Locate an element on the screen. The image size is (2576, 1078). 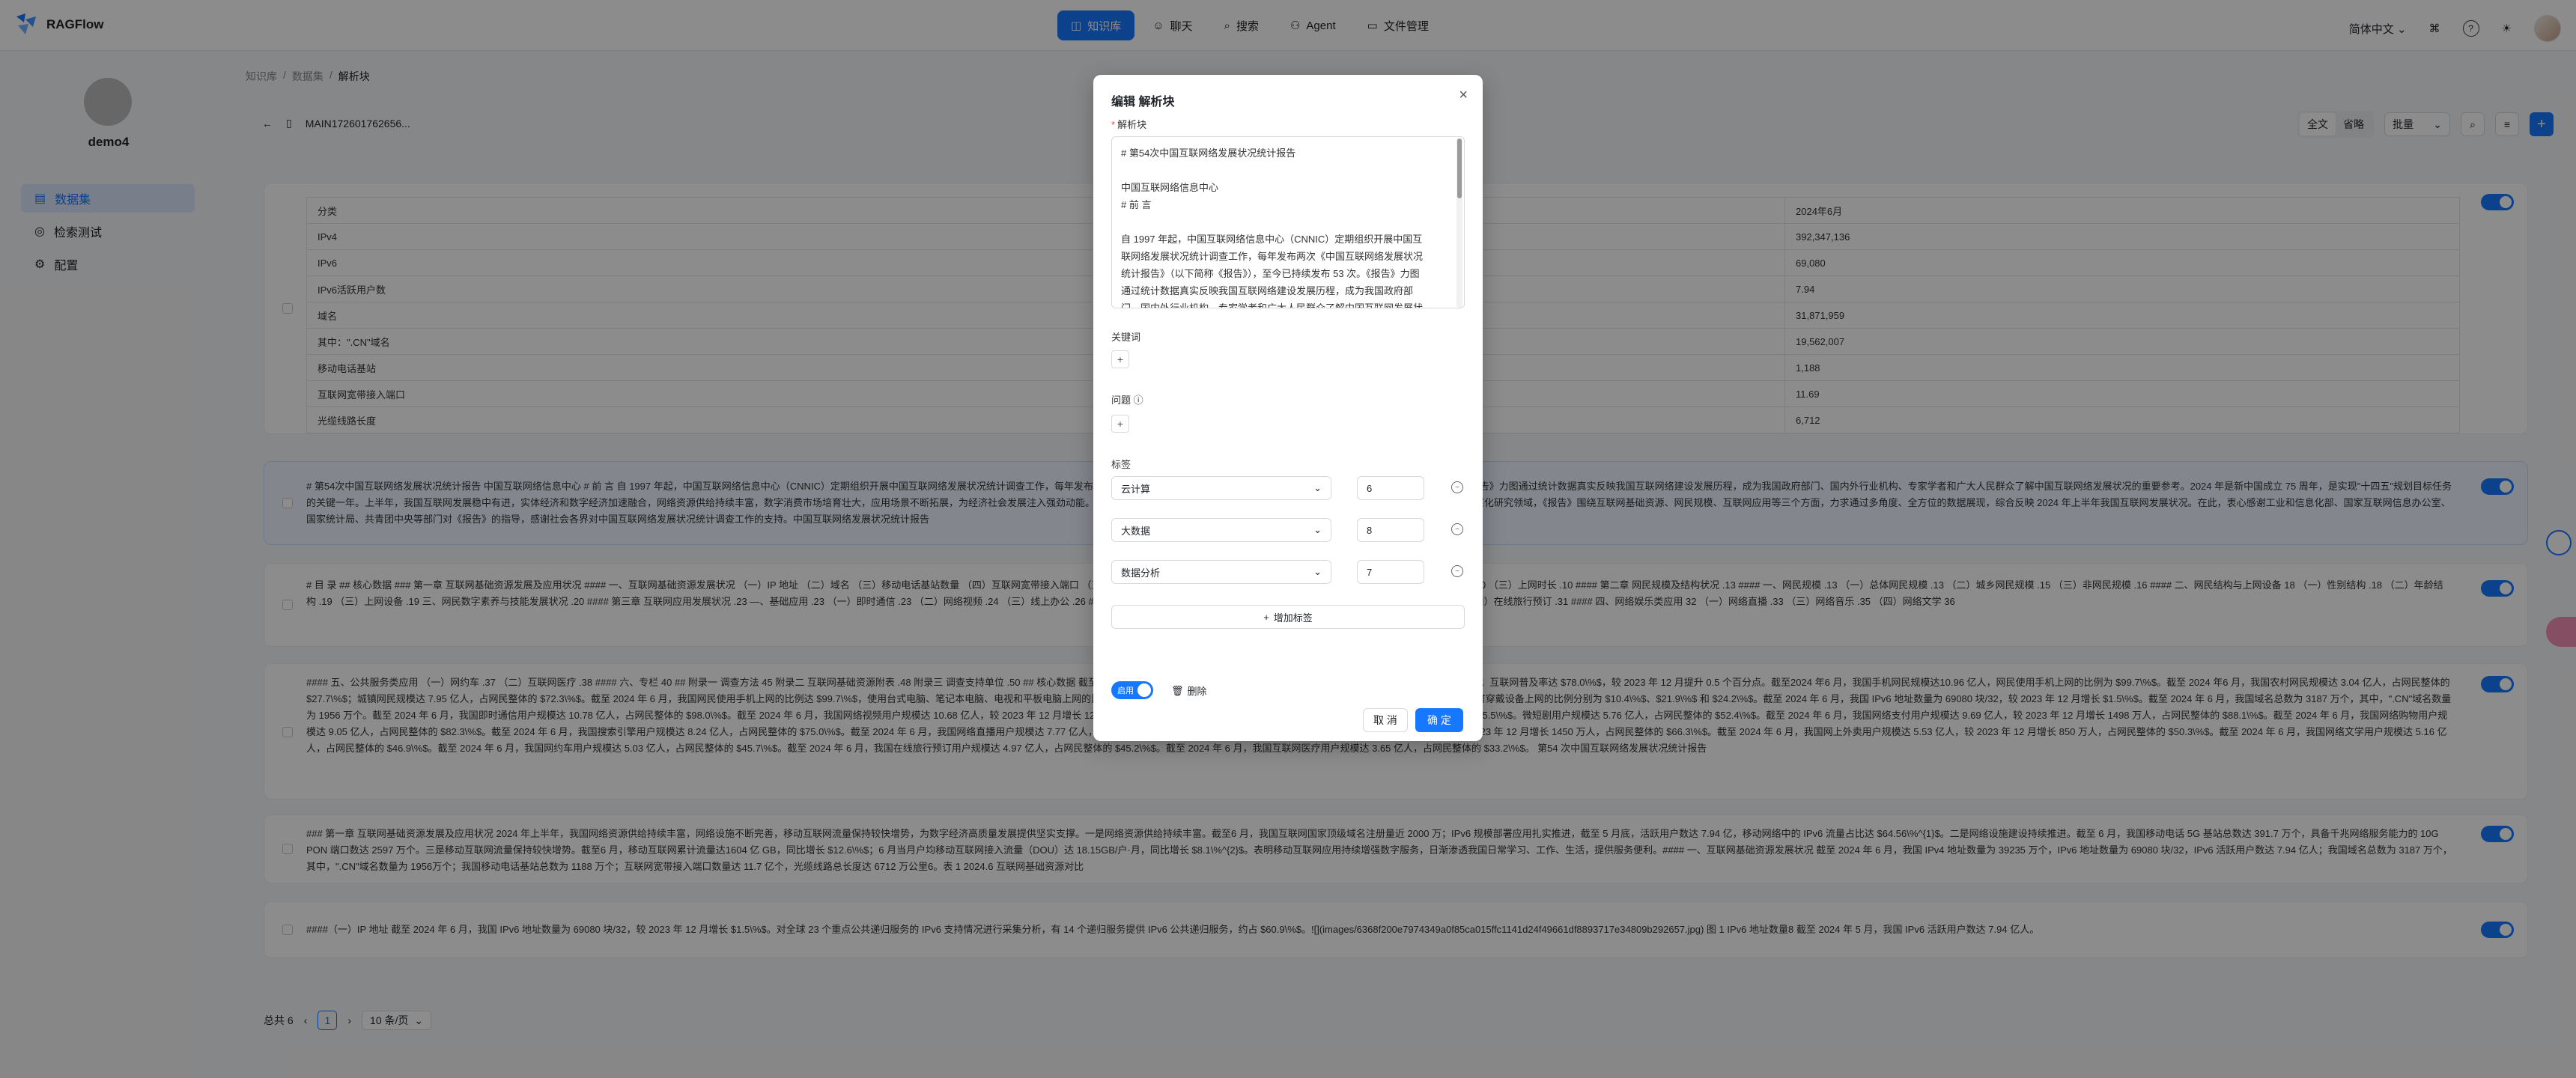
tag-row: 数据分析 ⌄ 7 − is located at coordinates (1288, 572).